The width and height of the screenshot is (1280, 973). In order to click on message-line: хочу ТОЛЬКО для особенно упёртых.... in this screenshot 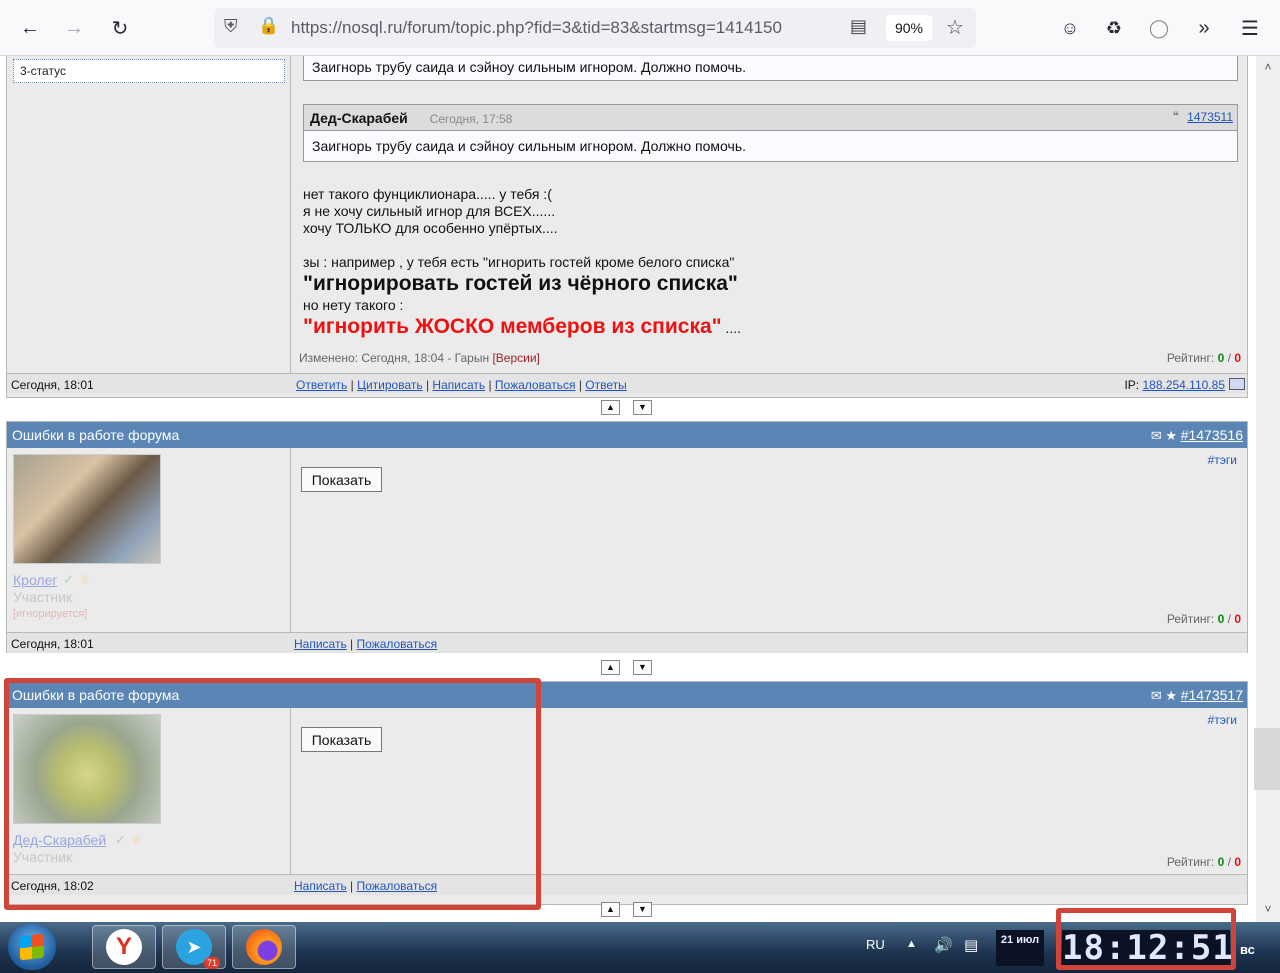, I will do `click(430, 228)`.